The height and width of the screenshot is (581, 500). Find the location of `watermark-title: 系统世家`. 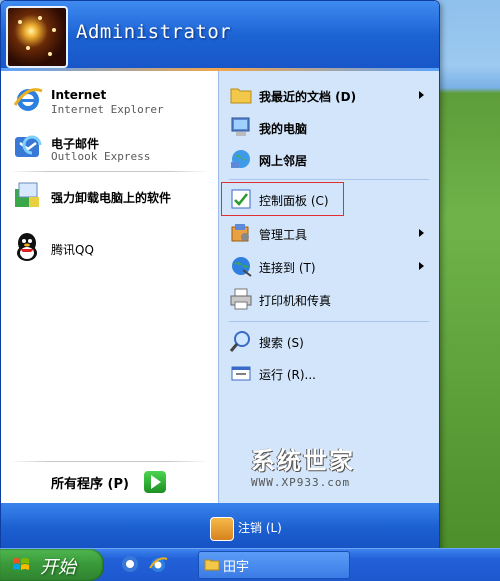

watermark-title: 系统世家 is located at coordinates (303, 461).